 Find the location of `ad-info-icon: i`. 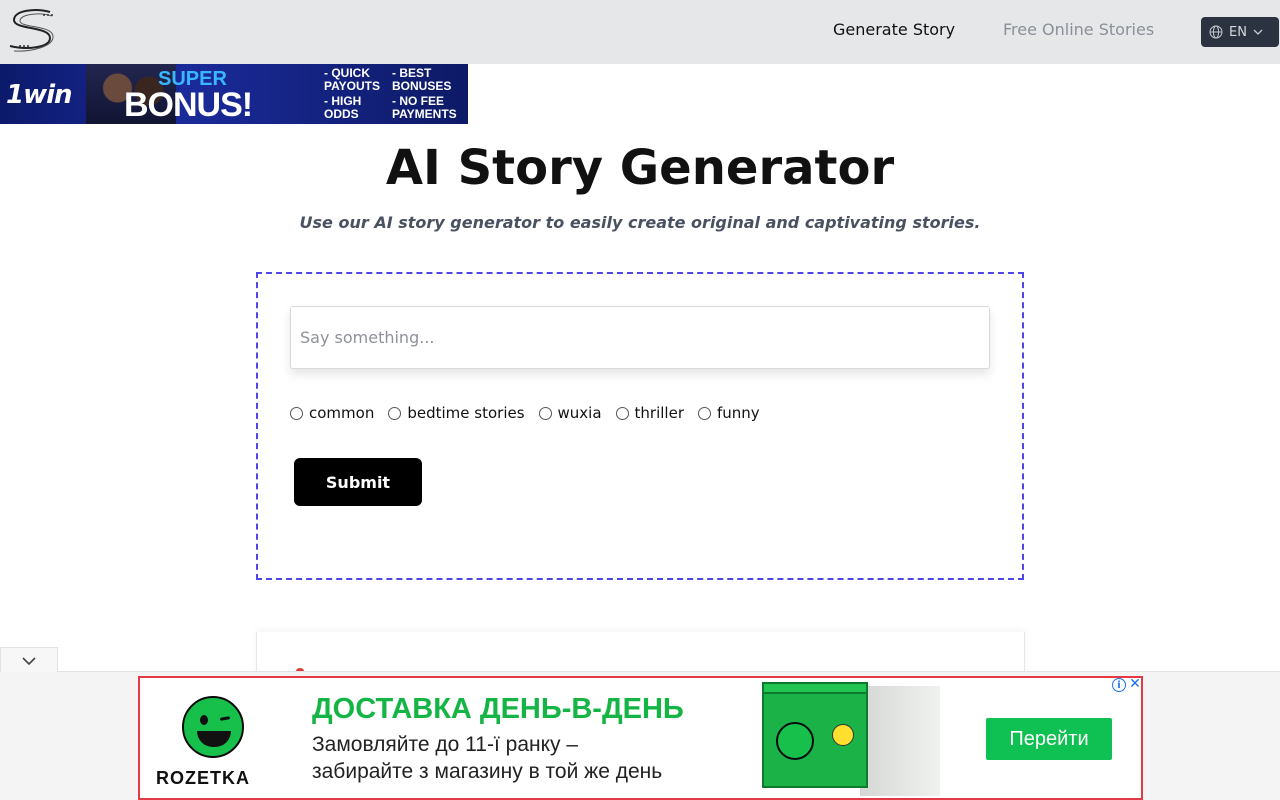

ad-info-icon: i is located at coordinates (1119, 685).